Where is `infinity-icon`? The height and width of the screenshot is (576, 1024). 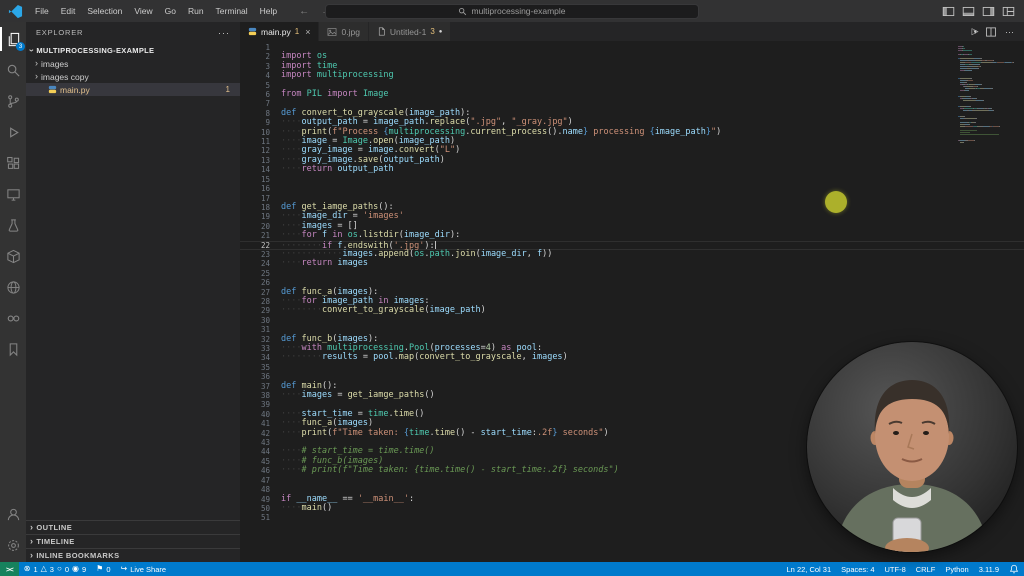
infinity-icon is located at coordinates (13, 318).